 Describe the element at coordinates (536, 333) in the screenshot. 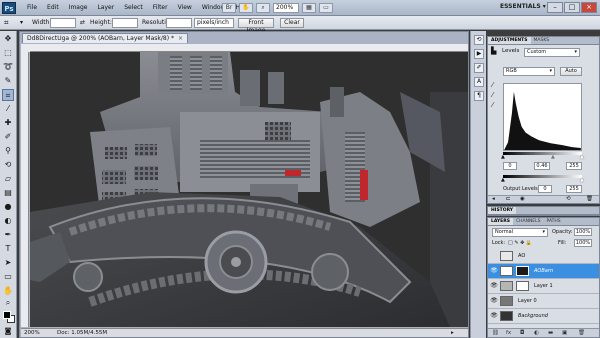

I see `new-adjustment-layer-icon: ◐` at that location.